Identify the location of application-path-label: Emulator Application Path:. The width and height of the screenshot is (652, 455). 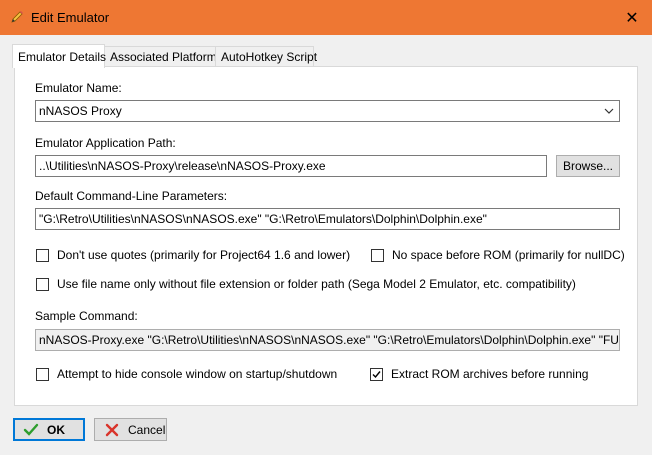
(105, 143).